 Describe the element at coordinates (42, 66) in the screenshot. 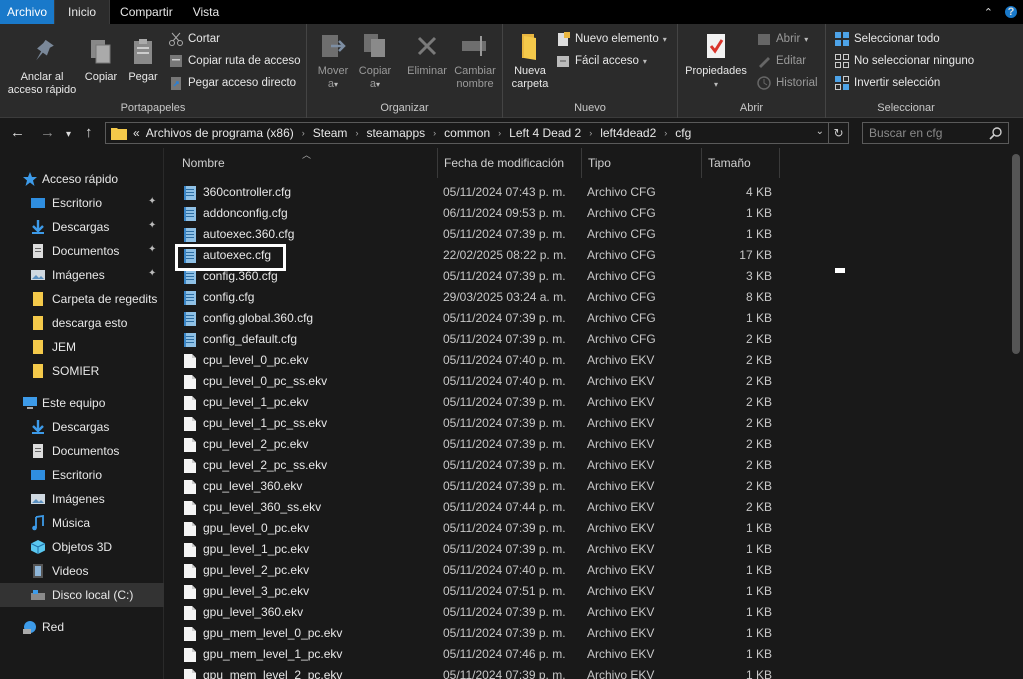

I see `pin-quick-access-button: Anclar al acceso rápido` at that location.